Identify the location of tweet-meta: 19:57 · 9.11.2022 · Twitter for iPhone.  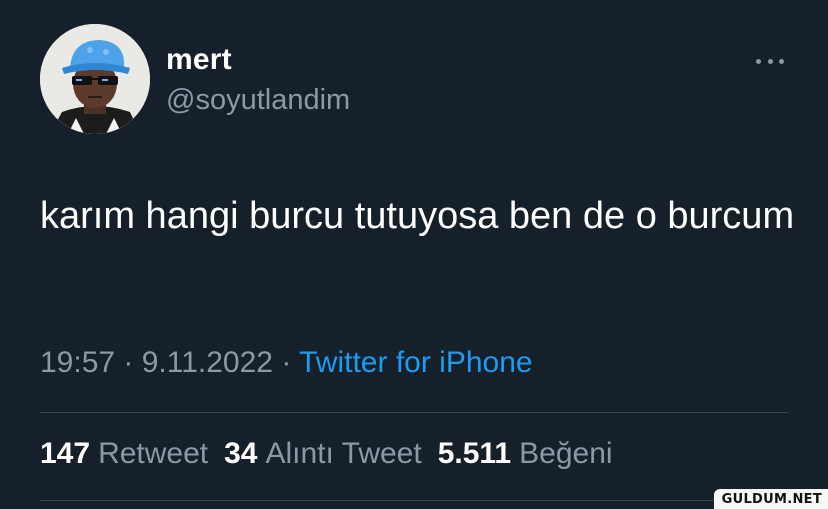
(286, 363).